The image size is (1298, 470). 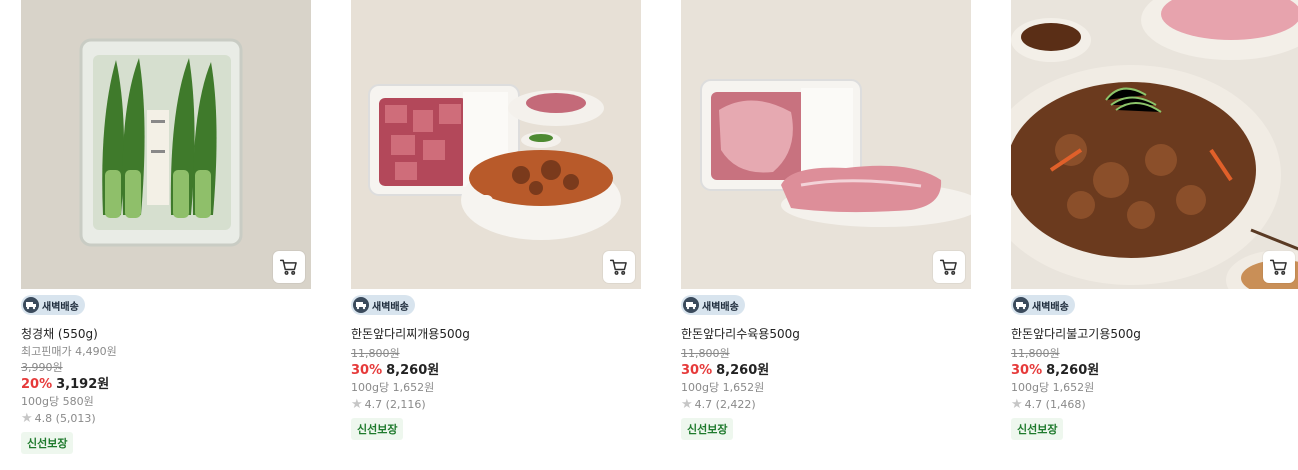 I want to click on rating: ★ 4.7 (2,116), so click(x=496, y=405).